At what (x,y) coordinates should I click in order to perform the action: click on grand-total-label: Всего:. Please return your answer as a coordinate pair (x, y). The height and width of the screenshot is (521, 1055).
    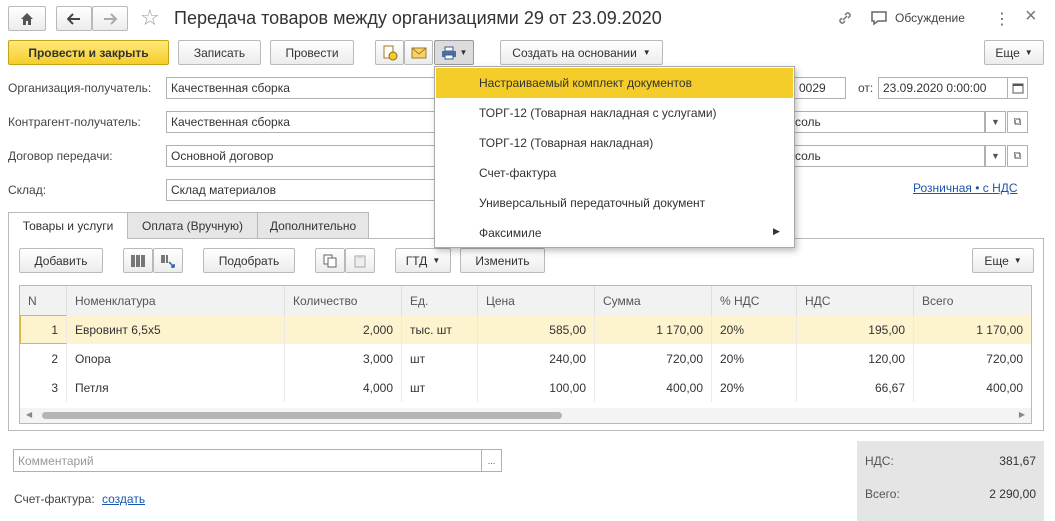
    Looking at the image, I should click on (882, 494).